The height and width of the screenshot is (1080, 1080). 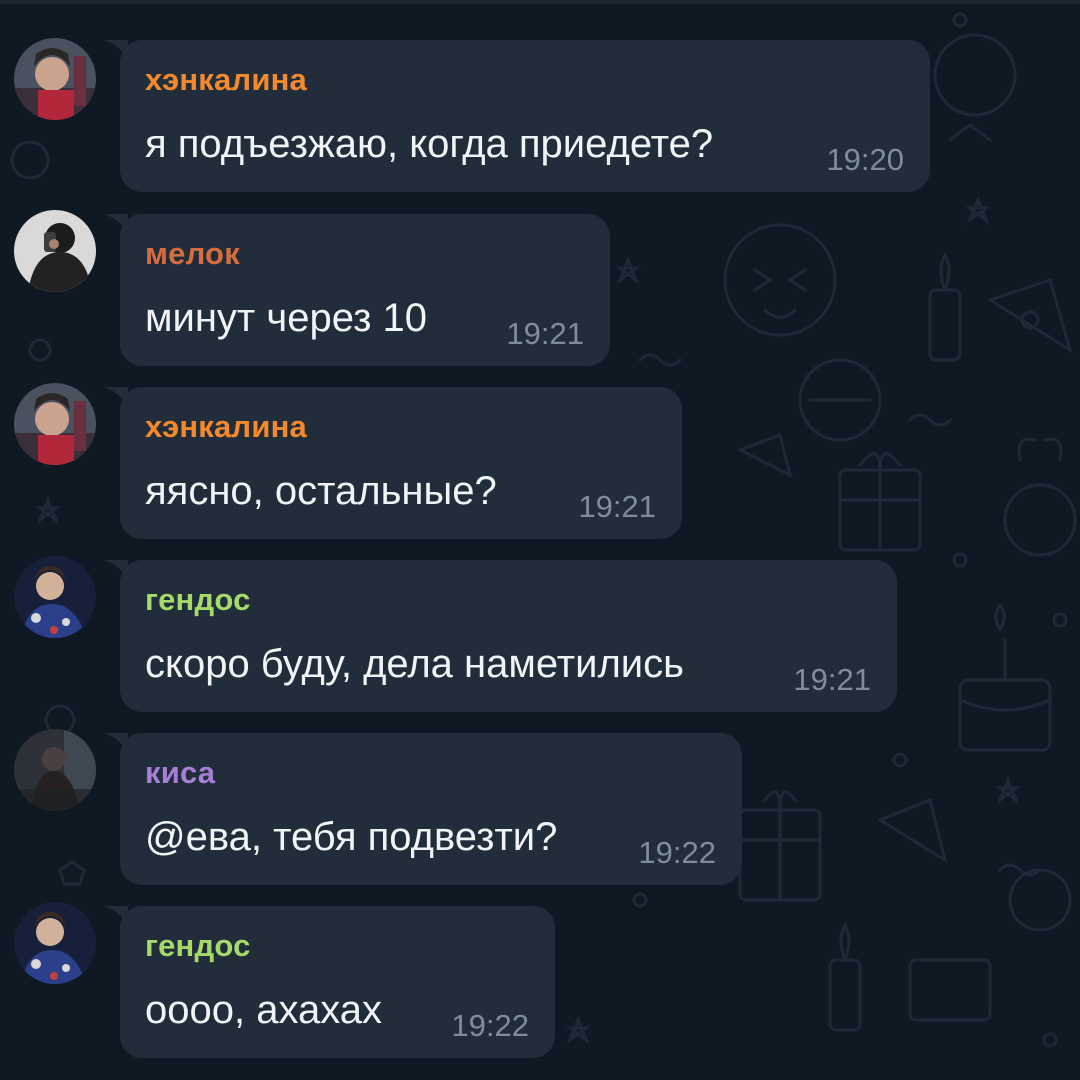 What do you see at coordinates (321, 491) in the screenshot?
I see `message-text: яясно, остальные?` at bounding box center [321, 491].